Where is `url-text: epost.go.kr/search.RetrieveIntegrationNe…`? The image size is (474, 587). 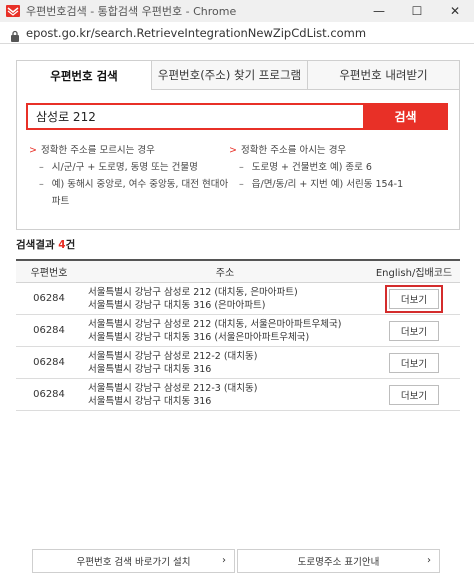
url-text: epost.go.kr/search.RetrieveIntegrationNe… is located at coordinates (196, 32).